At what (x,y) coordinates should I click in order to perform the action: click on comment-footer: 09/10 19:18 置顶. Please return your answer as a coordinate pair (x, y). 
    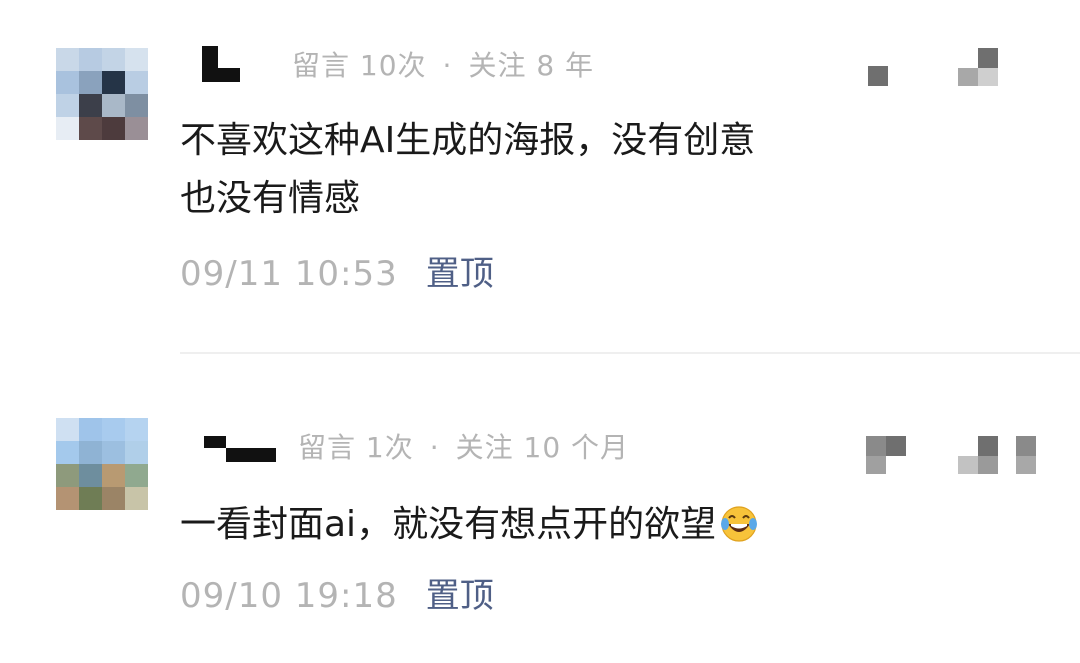
    Looking at the image, I should click on (337, 592).